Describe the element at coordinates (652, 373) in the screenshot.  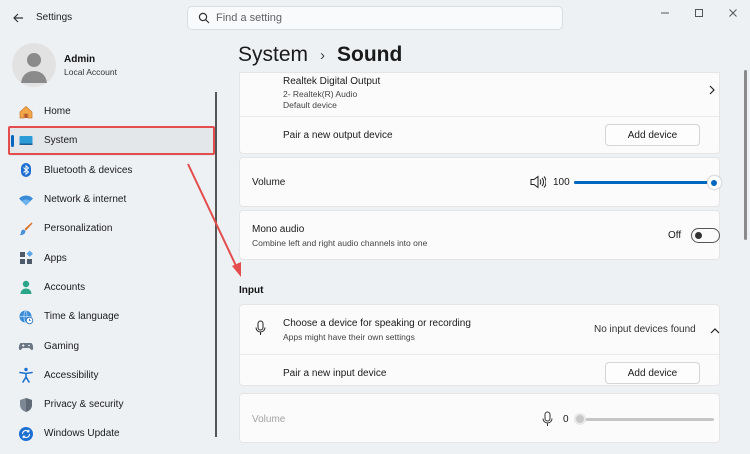
I see `add-input-device-button: Add device` at that location.